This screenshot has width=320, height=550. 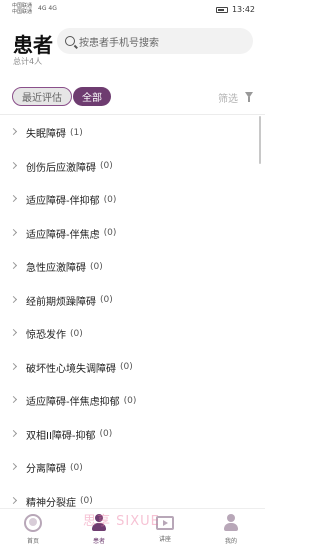 I want to click on list-item: 经前期烦躁障碍 (0), so click(x=132, y=301).